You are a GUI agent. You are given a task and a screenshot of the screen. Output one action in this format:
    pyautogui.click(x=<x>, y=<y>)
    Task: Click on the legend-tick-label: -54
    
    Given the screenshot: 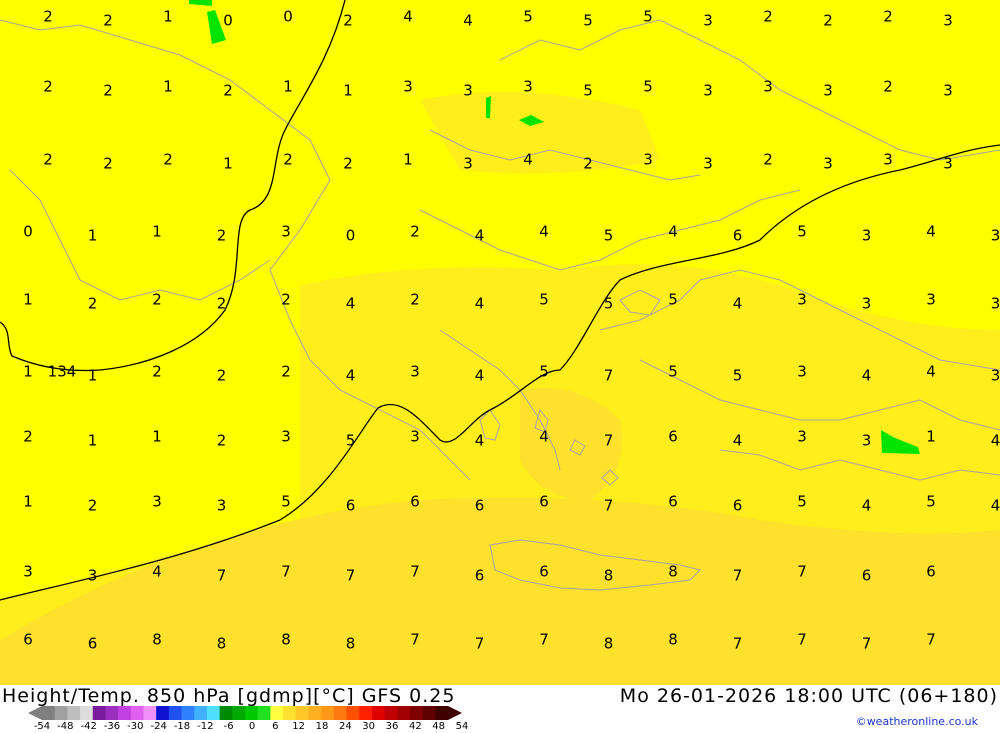 What is the action you would take?
    pyautogui.click(x=42, y=726)
    